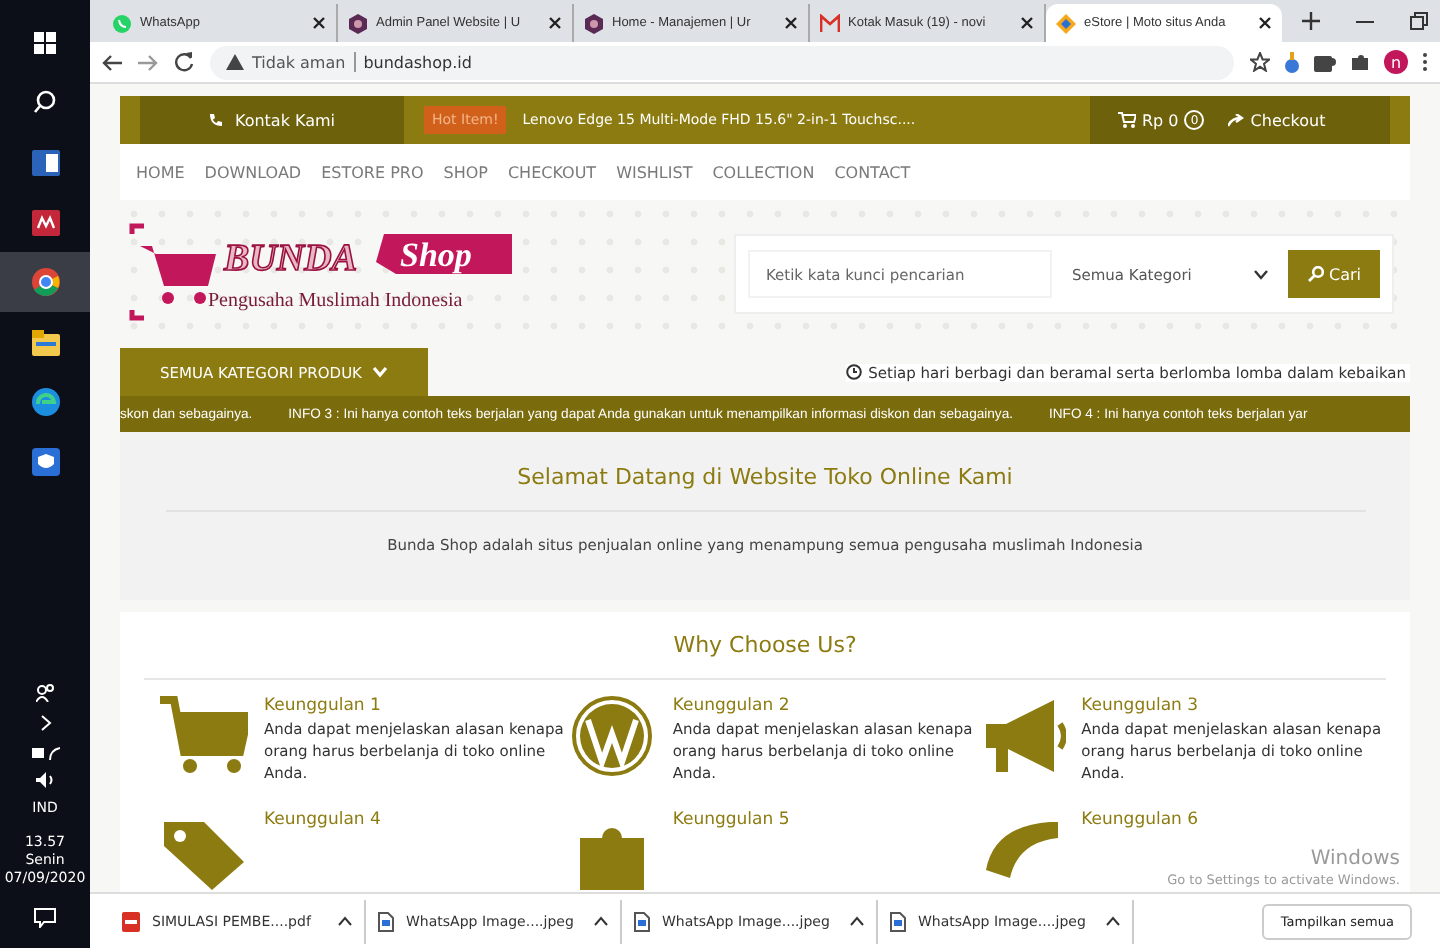  What do you see at coordinates (235, 62) in the screenshot?
I see `warning-icon` at bounding box center [235, 62].